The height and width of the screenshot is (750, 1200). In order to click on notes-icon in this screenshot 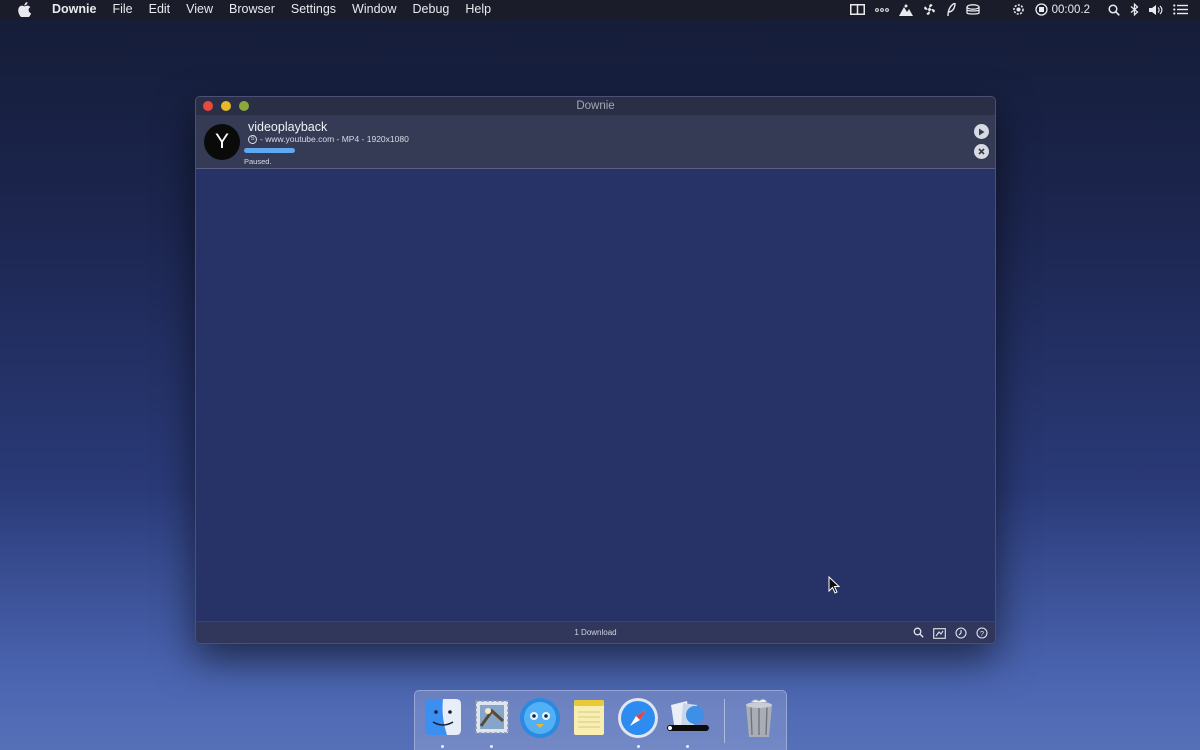, I will do `click(589, 718)`.